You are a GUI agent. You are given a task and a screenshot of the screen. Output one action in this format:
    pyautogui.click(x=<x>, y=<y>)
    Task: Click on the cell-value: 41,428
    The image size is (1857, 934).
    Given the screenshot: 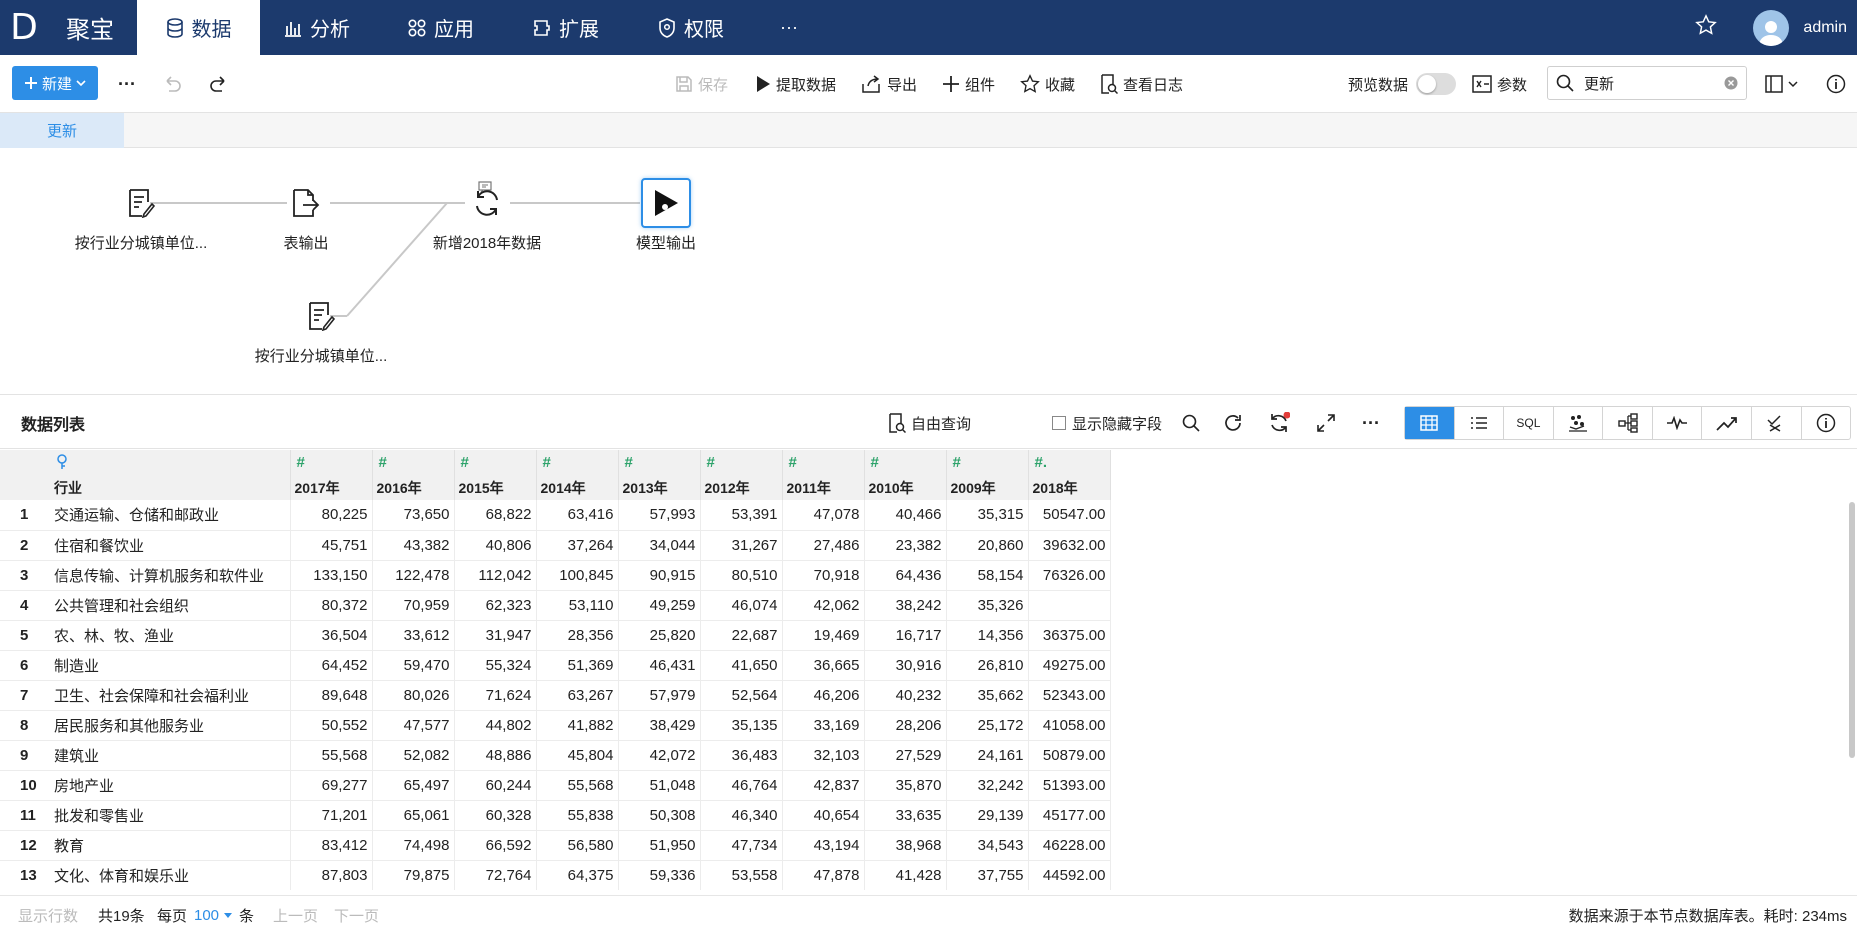 What is the action you would take?
    pyautogui.click(x=905, y=875)
    